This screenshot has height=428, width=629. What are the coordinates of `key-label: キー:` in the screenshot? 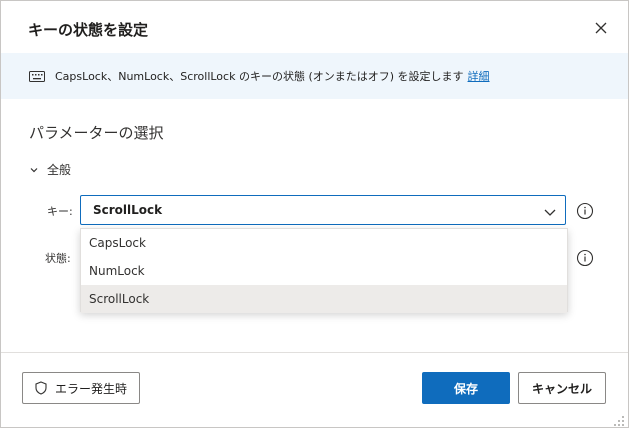 It's located at (60, 211).